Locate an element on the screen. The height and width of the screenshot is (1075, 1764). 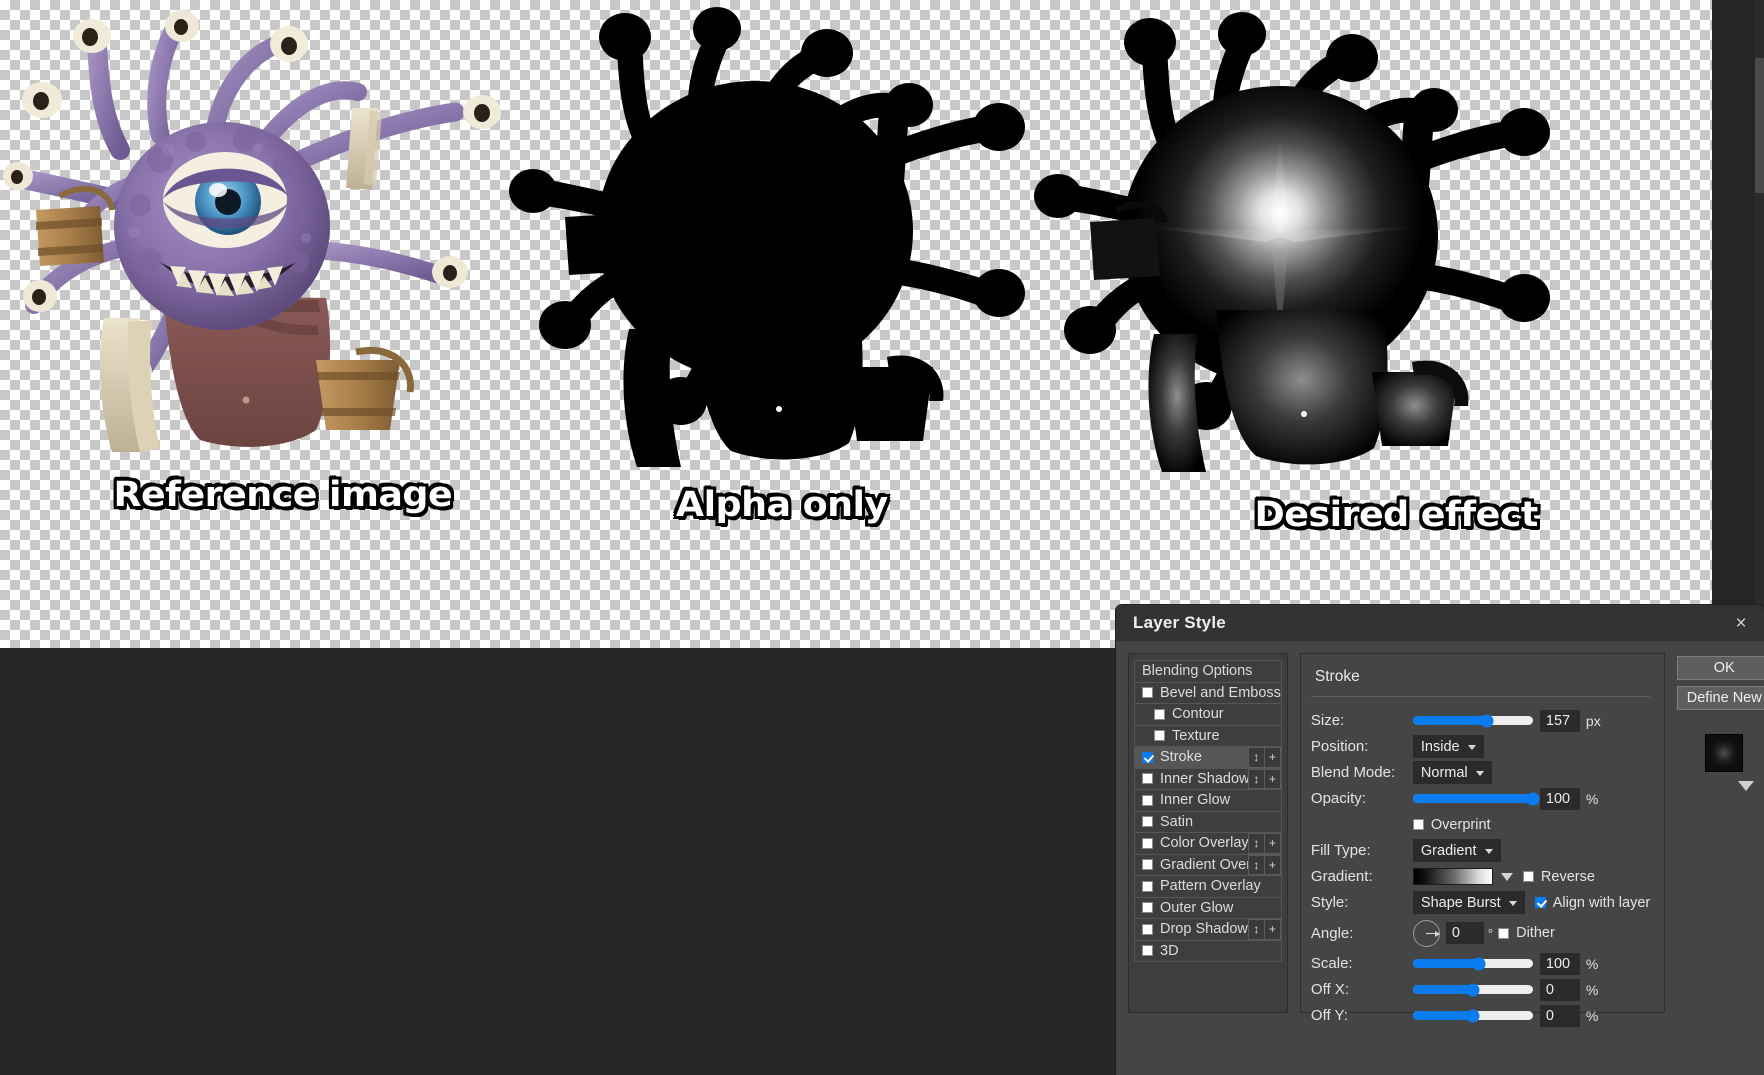
align-with-layer-checkbox: Align with layer is located at coordinates (1592, 902).